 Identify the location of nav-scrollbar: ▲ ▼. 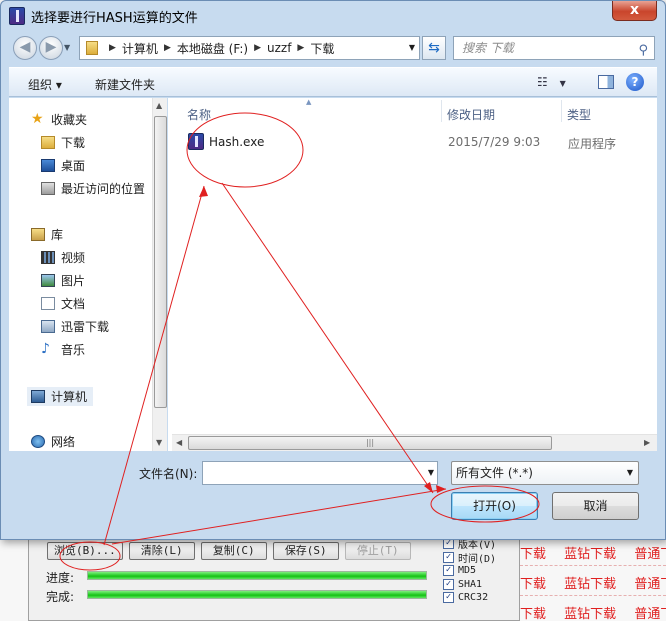
(159, 274).